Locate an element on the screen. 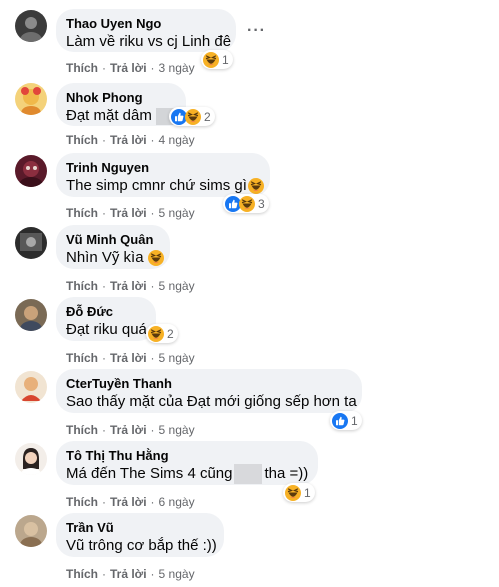 Image resolution: width=499 pixels, height=587 pixels. comment-bubble: Nhok Phong Đạt mặt dâm is located at coordinates (121, 104).